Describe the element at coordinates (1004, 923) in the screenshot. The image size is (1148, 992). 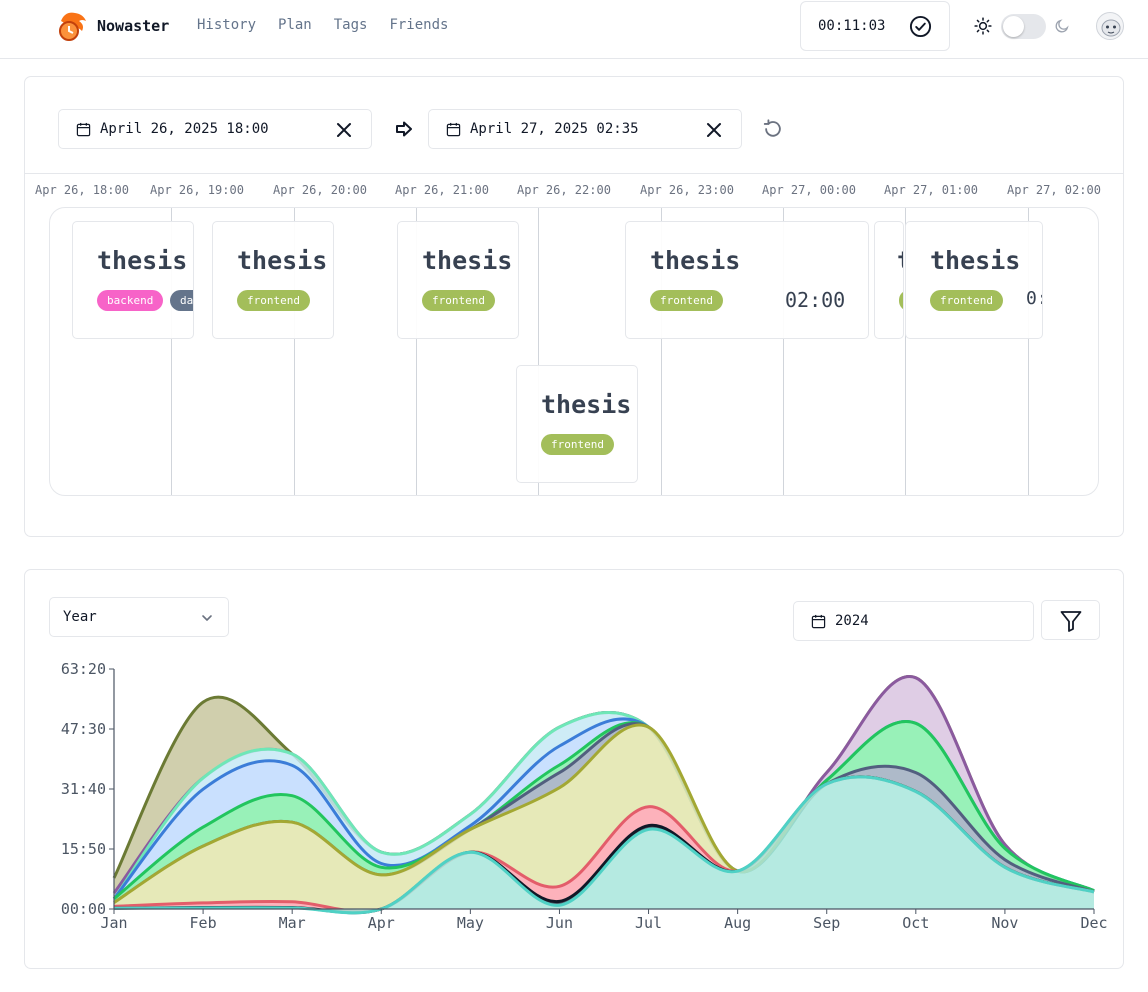
I see `x-tick-label: Nov` at that location.